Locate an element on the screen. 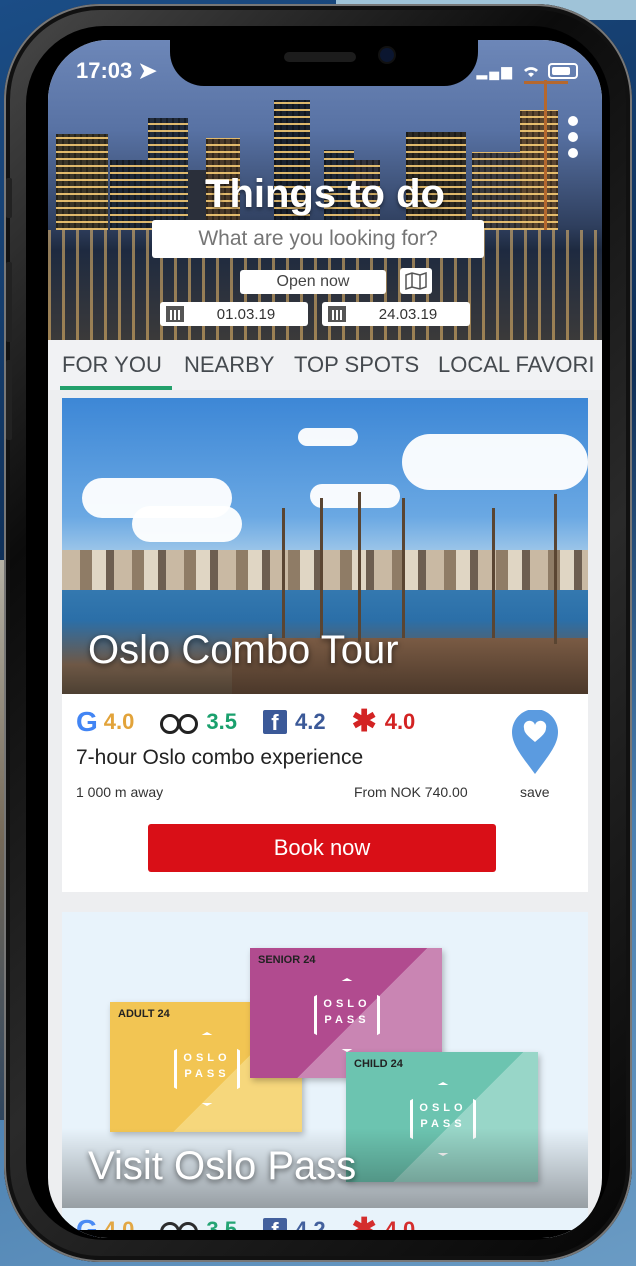 The image size is (636, 1266). google-rating: G 4.0 is located at coordinates (105, 721).